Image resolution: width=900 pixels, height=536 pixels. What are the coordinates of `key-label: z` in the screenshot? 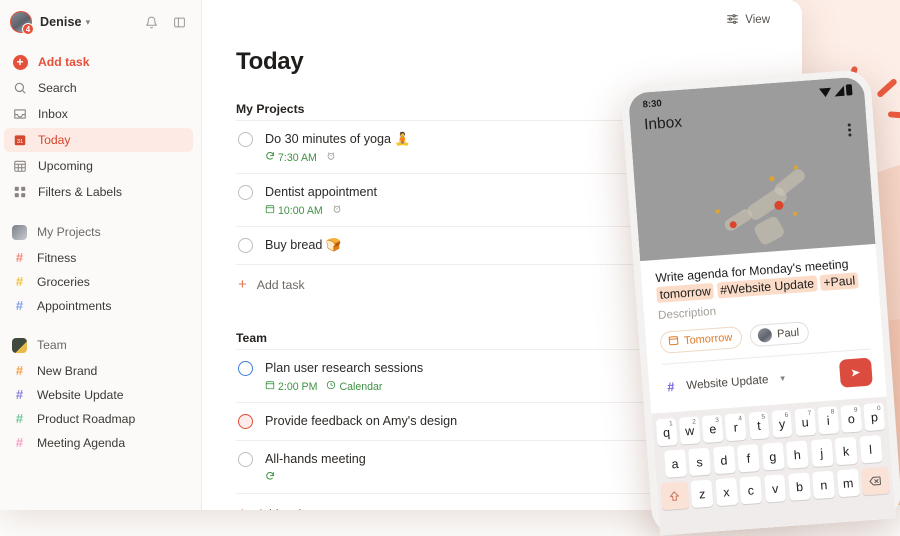 It's located at (702, 494).